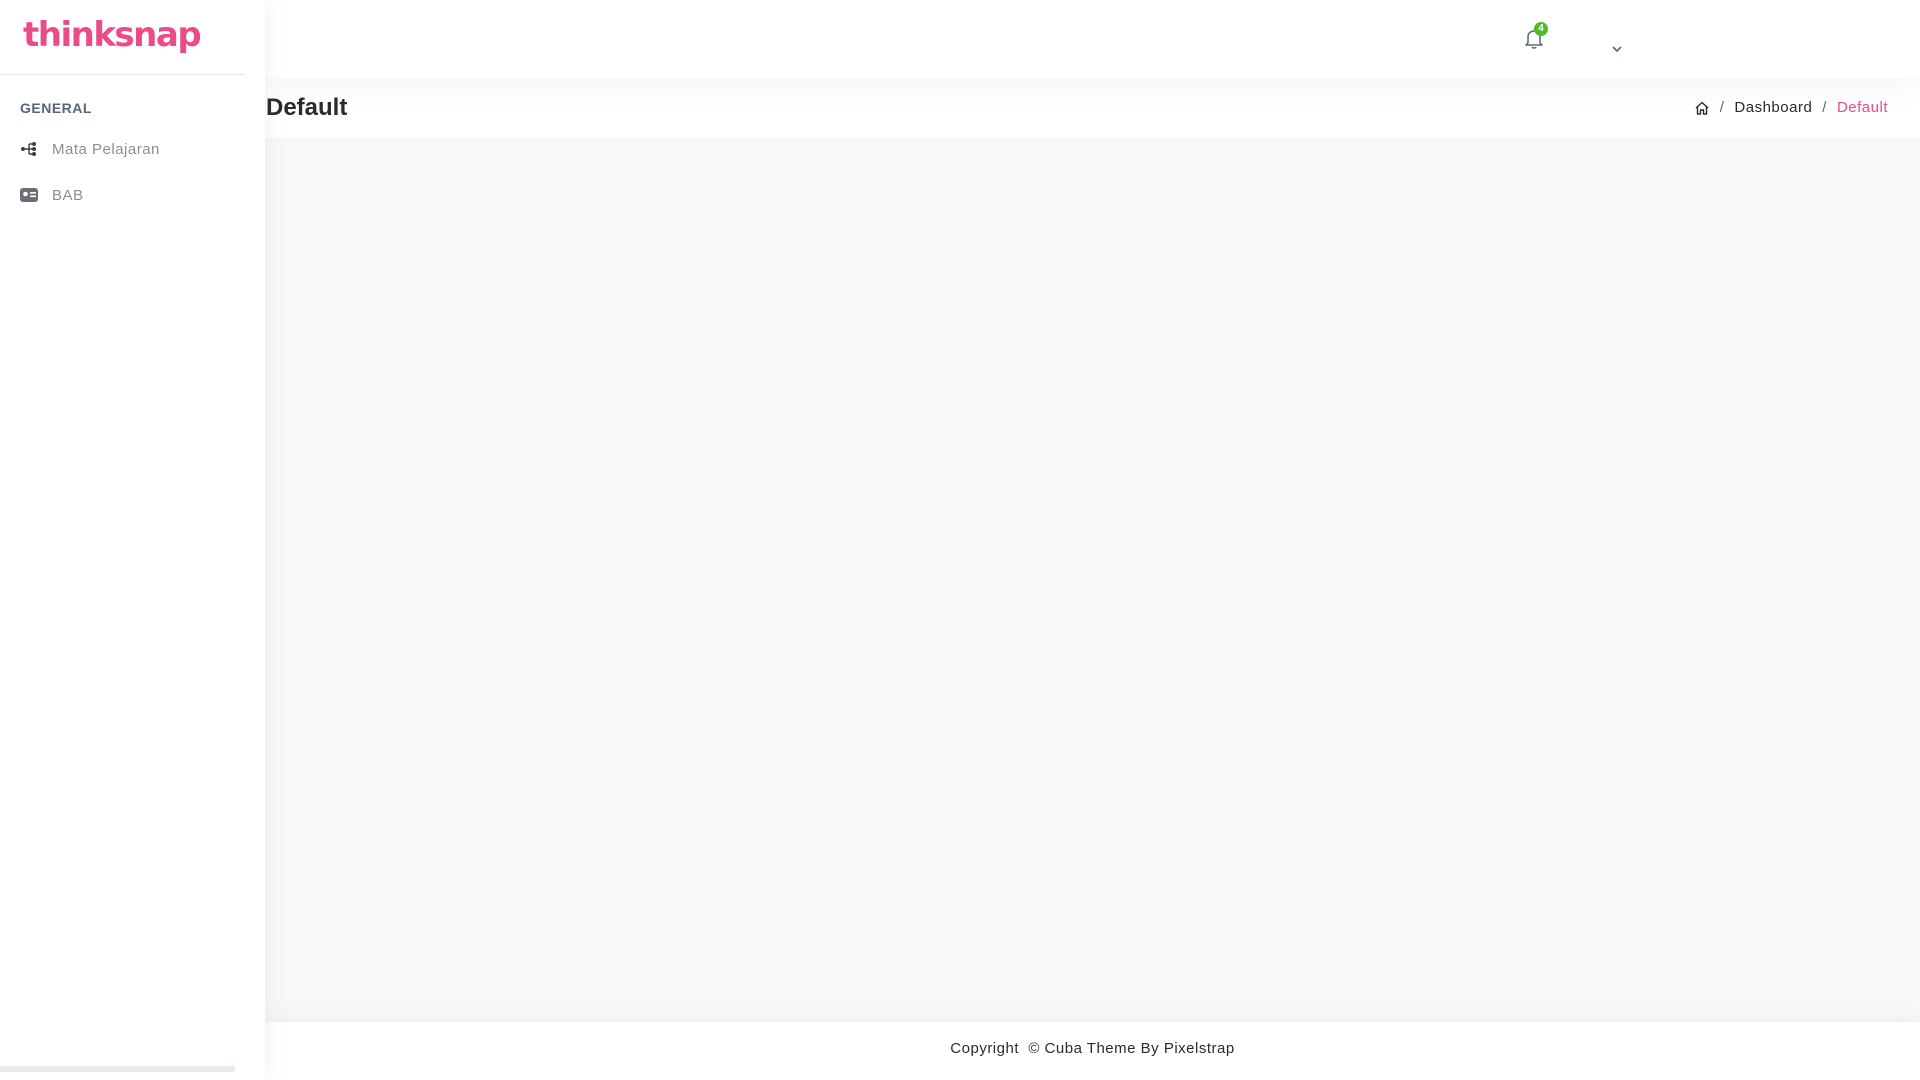 Image resolution: width=1920 pixels, height=1080 pixels. I want to click on sidebar-item-bab: BAB, so click(132, 195).